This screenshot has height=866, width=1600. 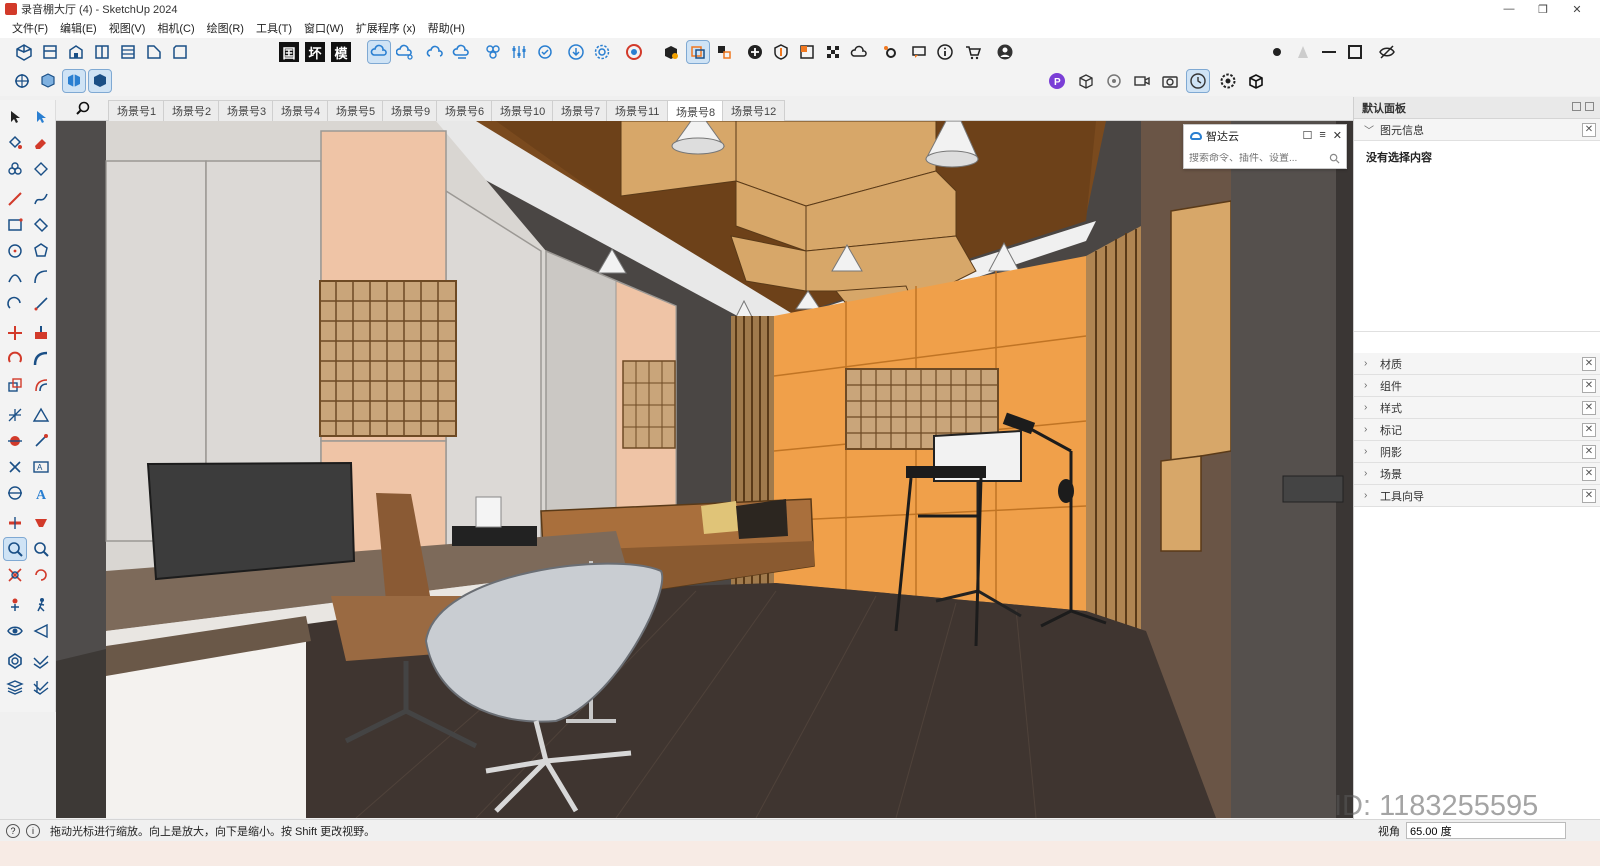 I want to click on text-tool-1: 囯, so click(x=289, y=52).